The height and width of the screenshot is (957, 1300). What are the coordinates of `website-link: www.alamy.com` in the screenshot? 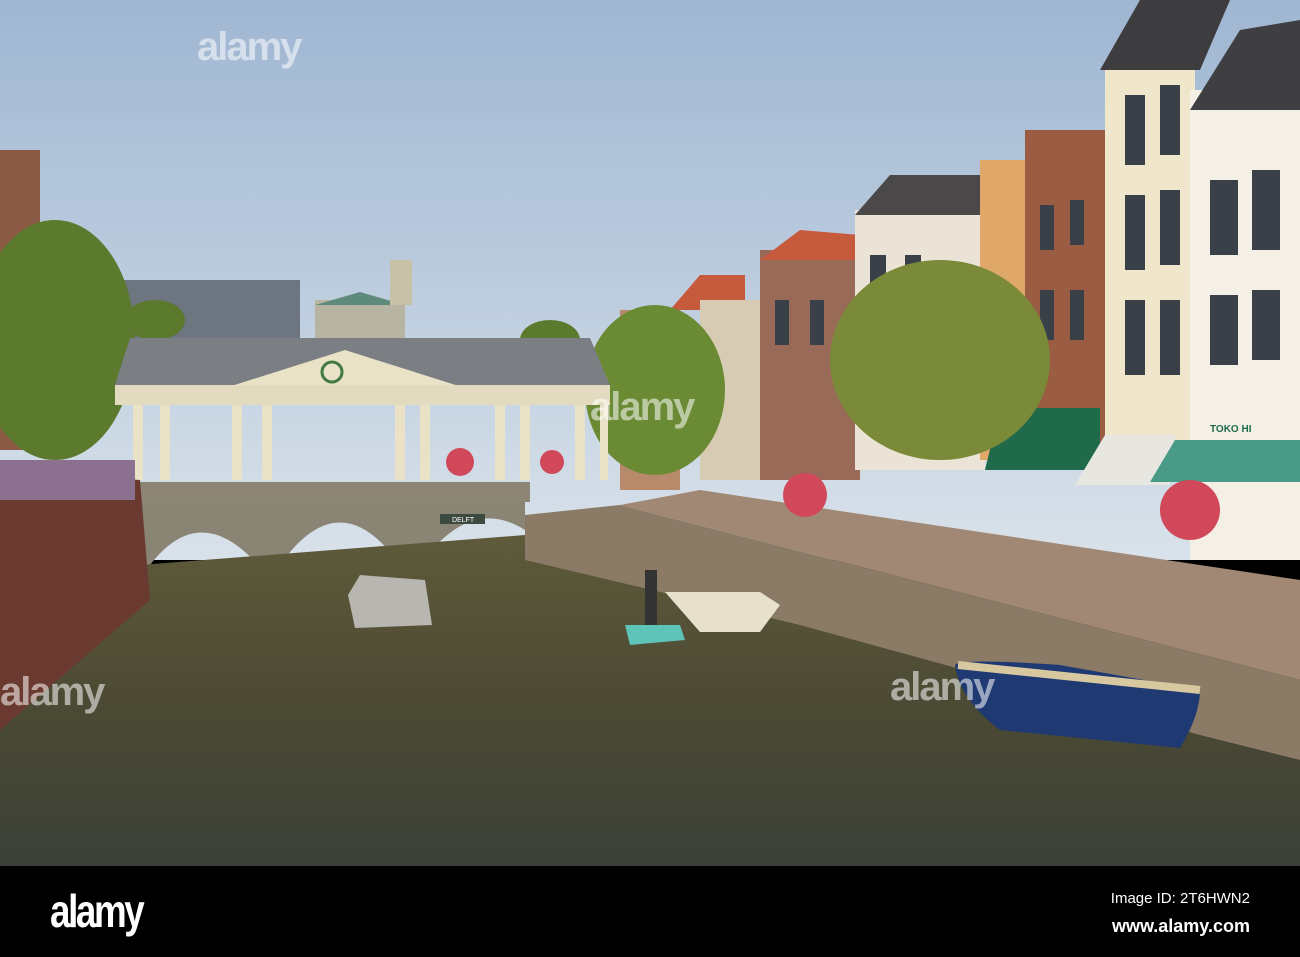 It's located at (1181, 926).